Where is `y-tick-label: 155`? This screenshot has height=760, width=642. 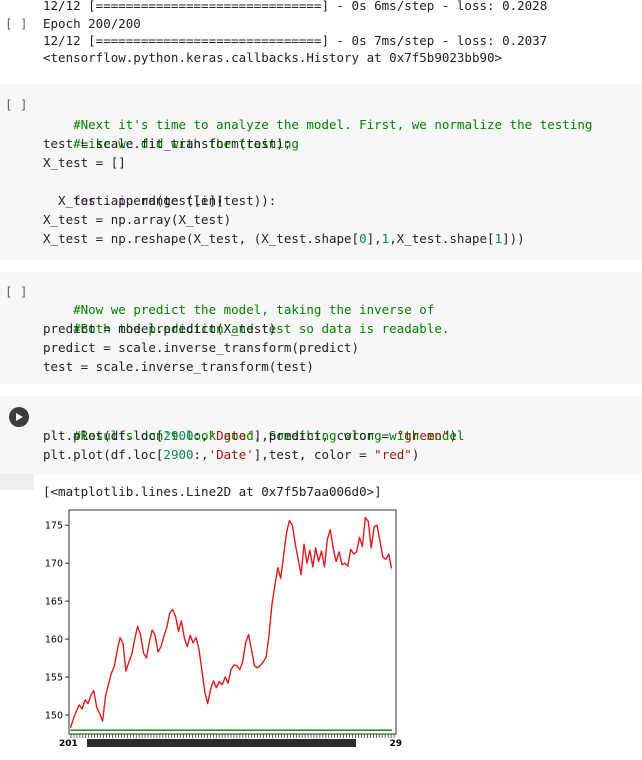
y-tick-label: 155 is located at coordinates (54, 678).